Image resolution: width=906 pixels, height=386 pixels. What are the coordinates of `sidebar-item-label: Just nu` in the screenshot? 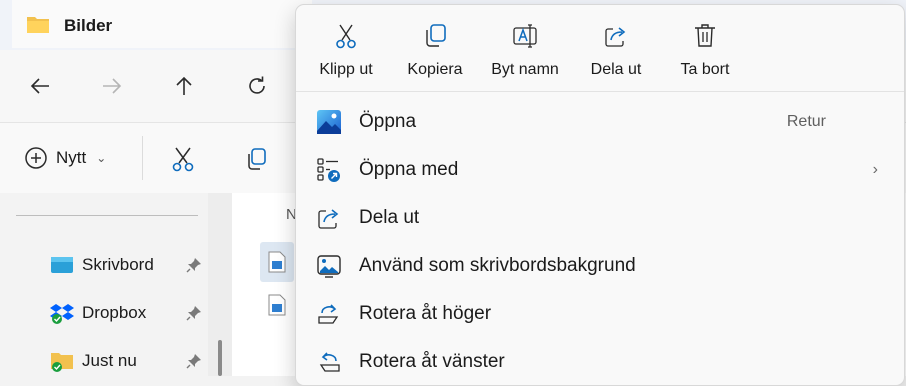 It's located at (109, 360).